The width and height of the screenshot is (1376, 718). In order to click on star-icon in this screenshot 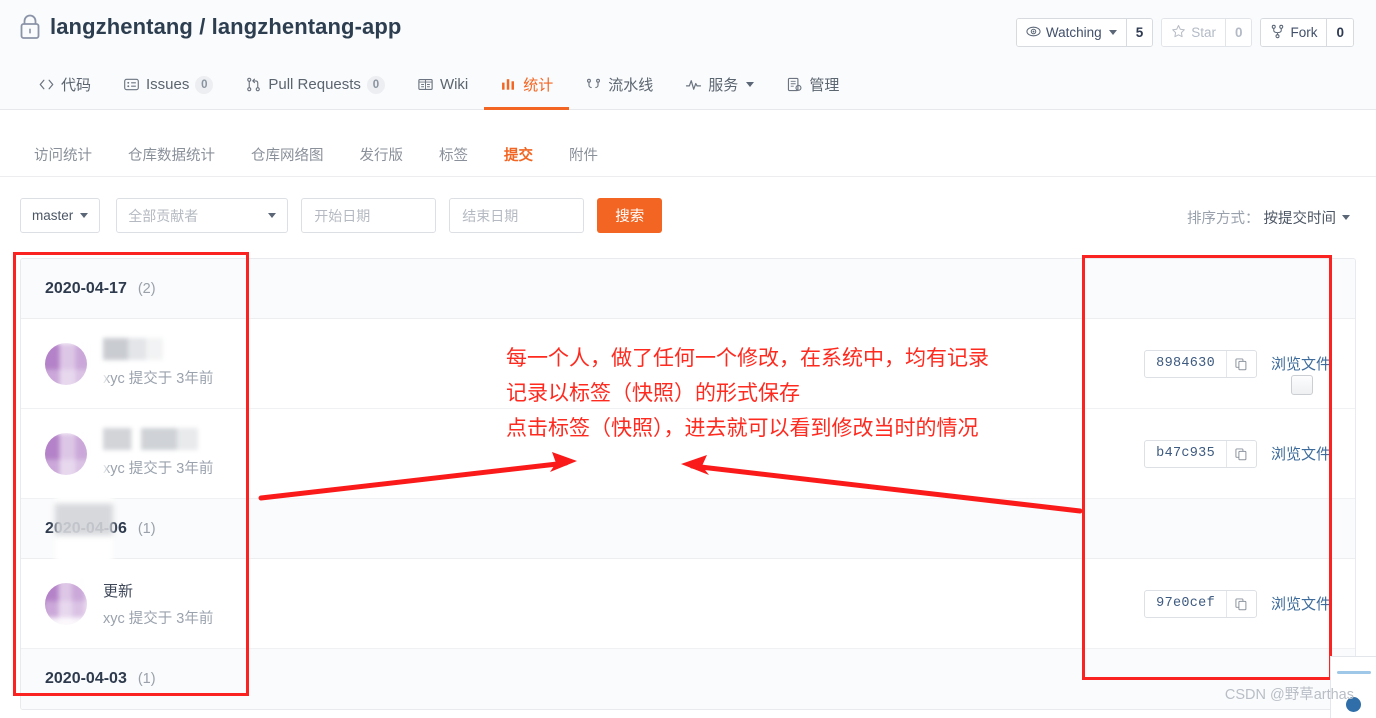, I will do `click(1178, 33)`.